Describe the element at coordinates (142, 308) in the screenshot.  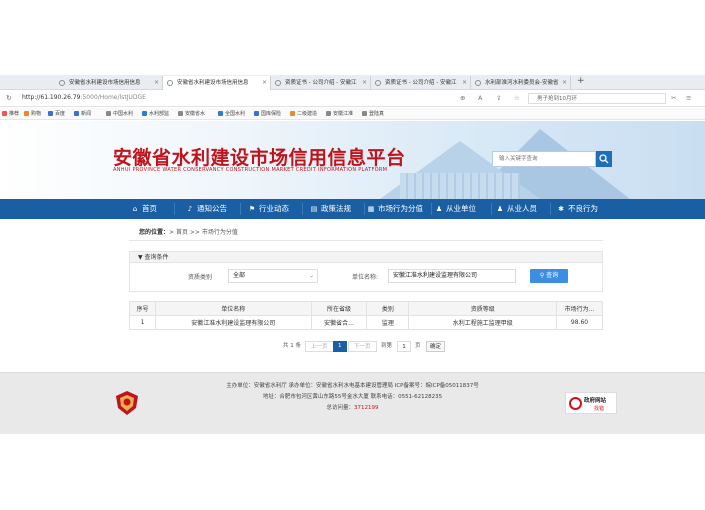
I see `column-header: 序号` at that location.